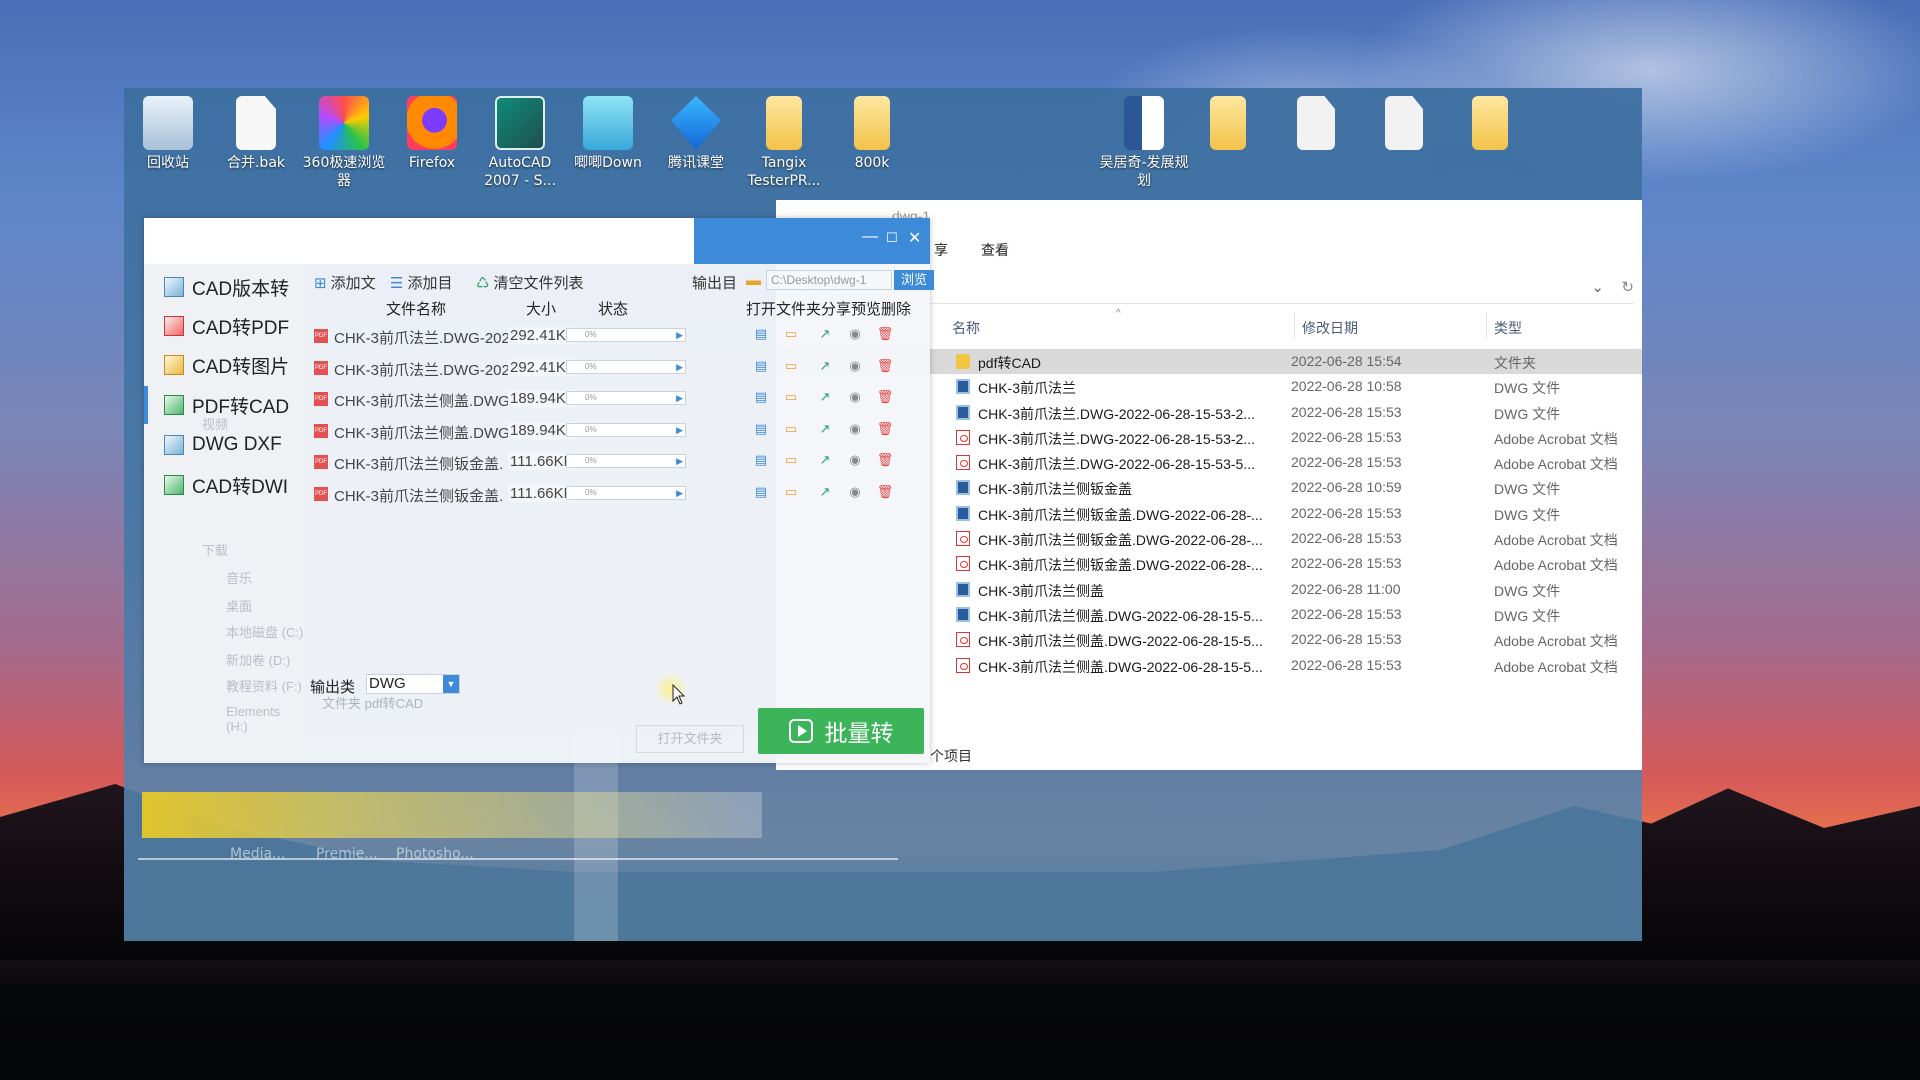  What do you see at coordinates (215, 550) in the screenshot?
I see `ghost-nav-label: 下载` at bounding box center [215, 550].